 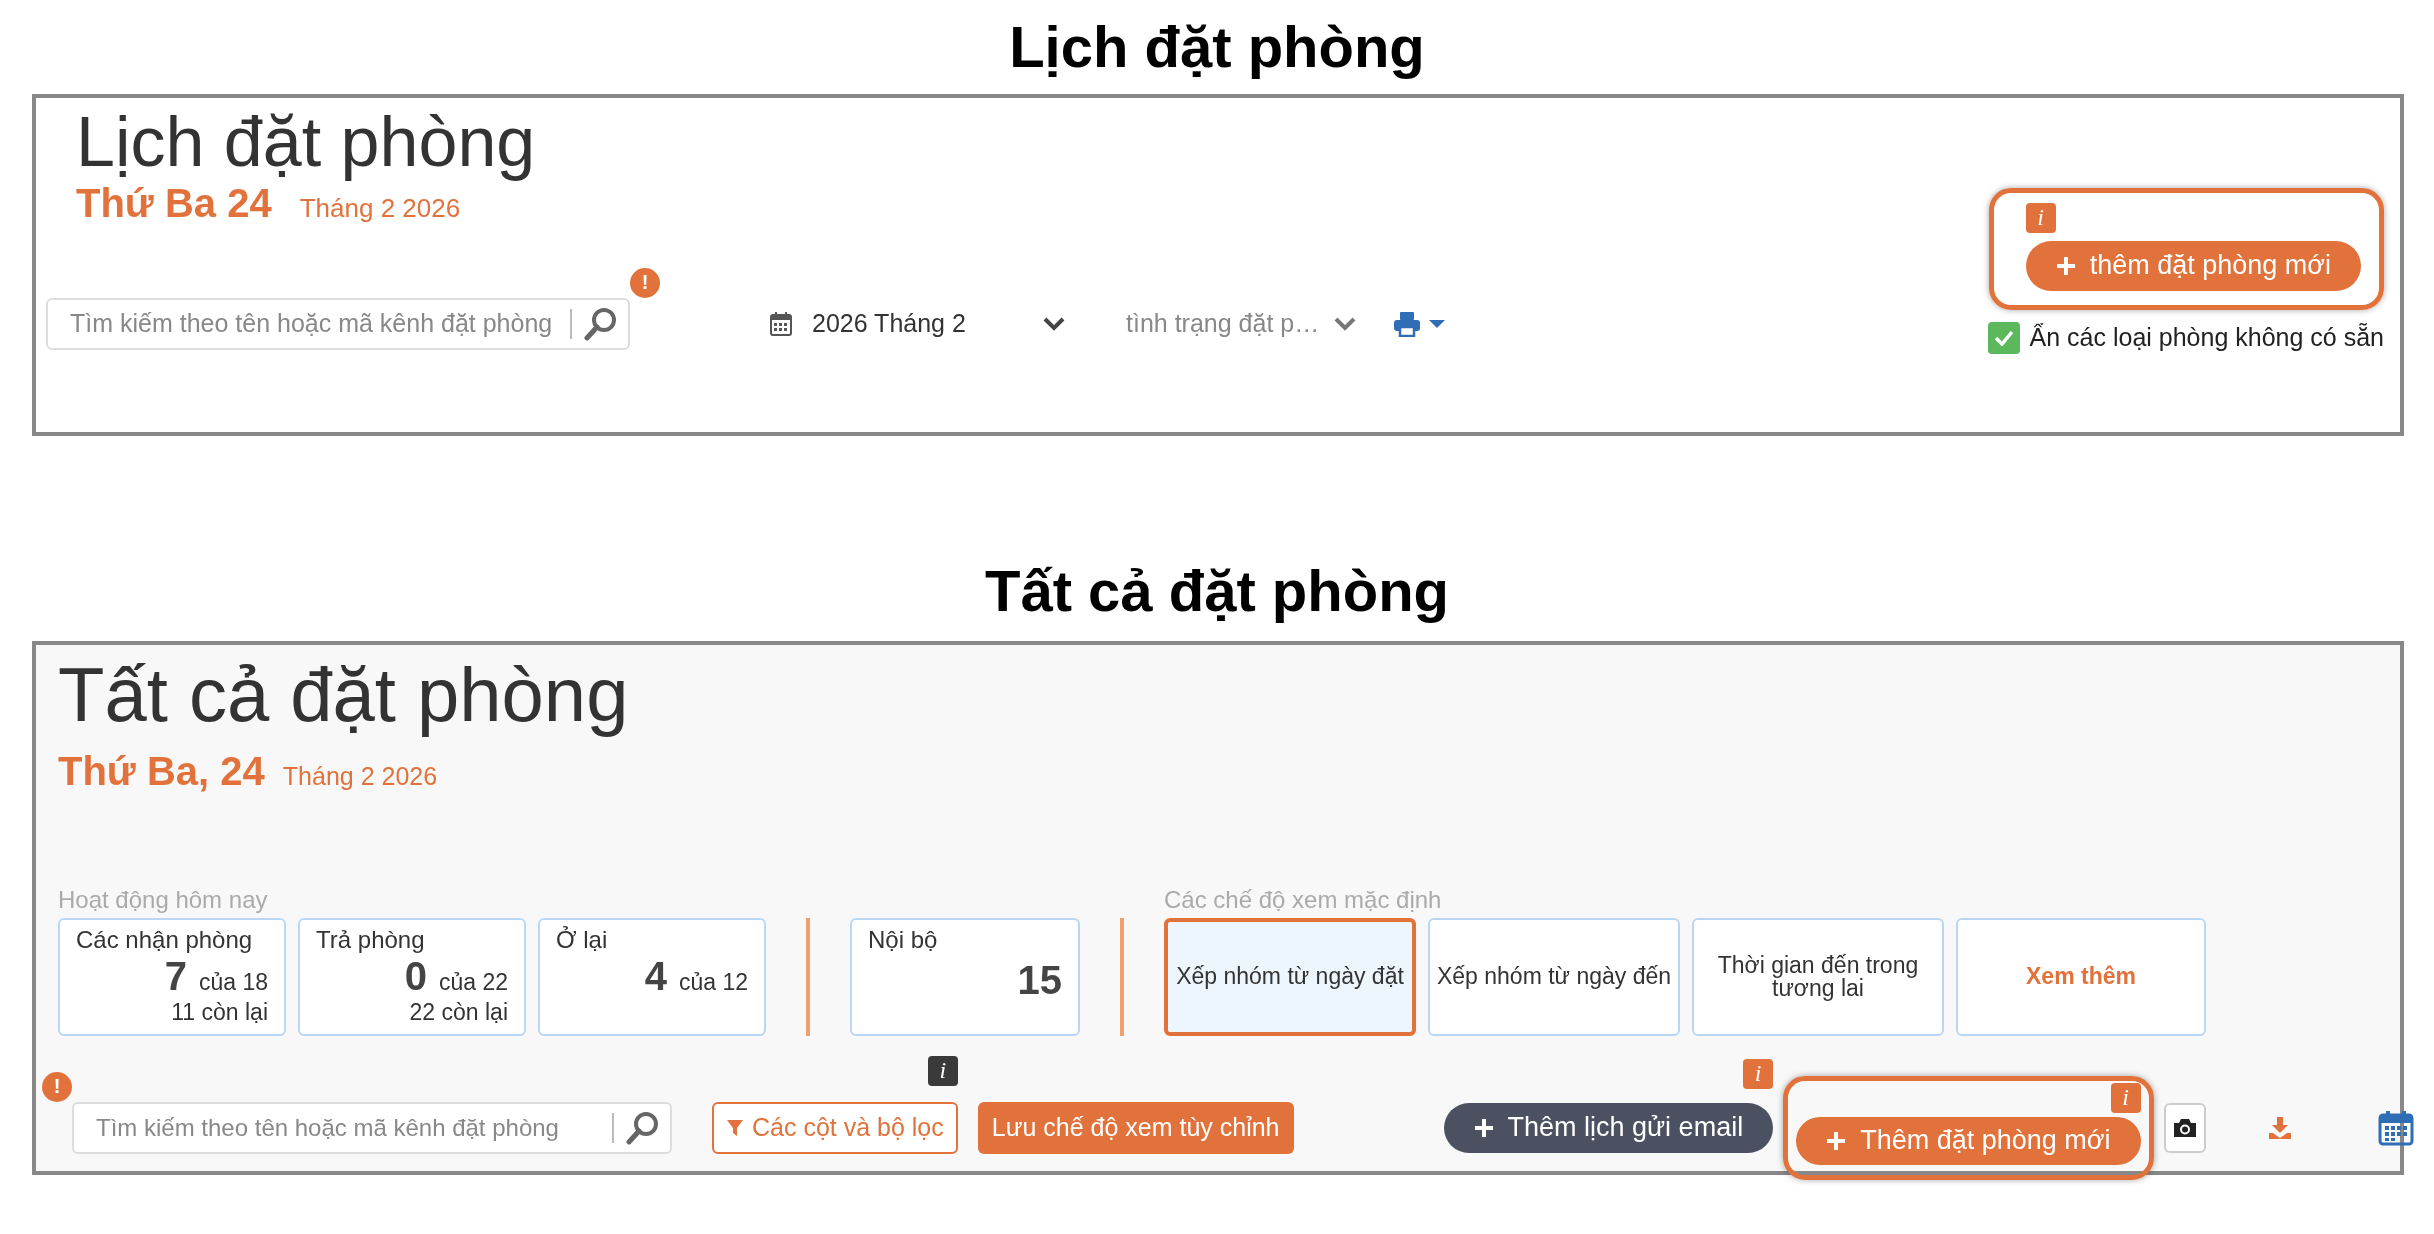 I want to click on count-value: 15, so click(x=1039, y=980).